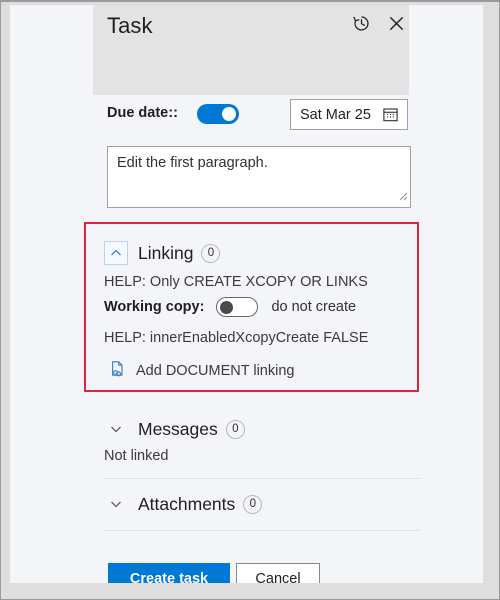  Describe the element at coordinates (237, 307) in the screenshot. I see `working-copy-toggle` at that location.